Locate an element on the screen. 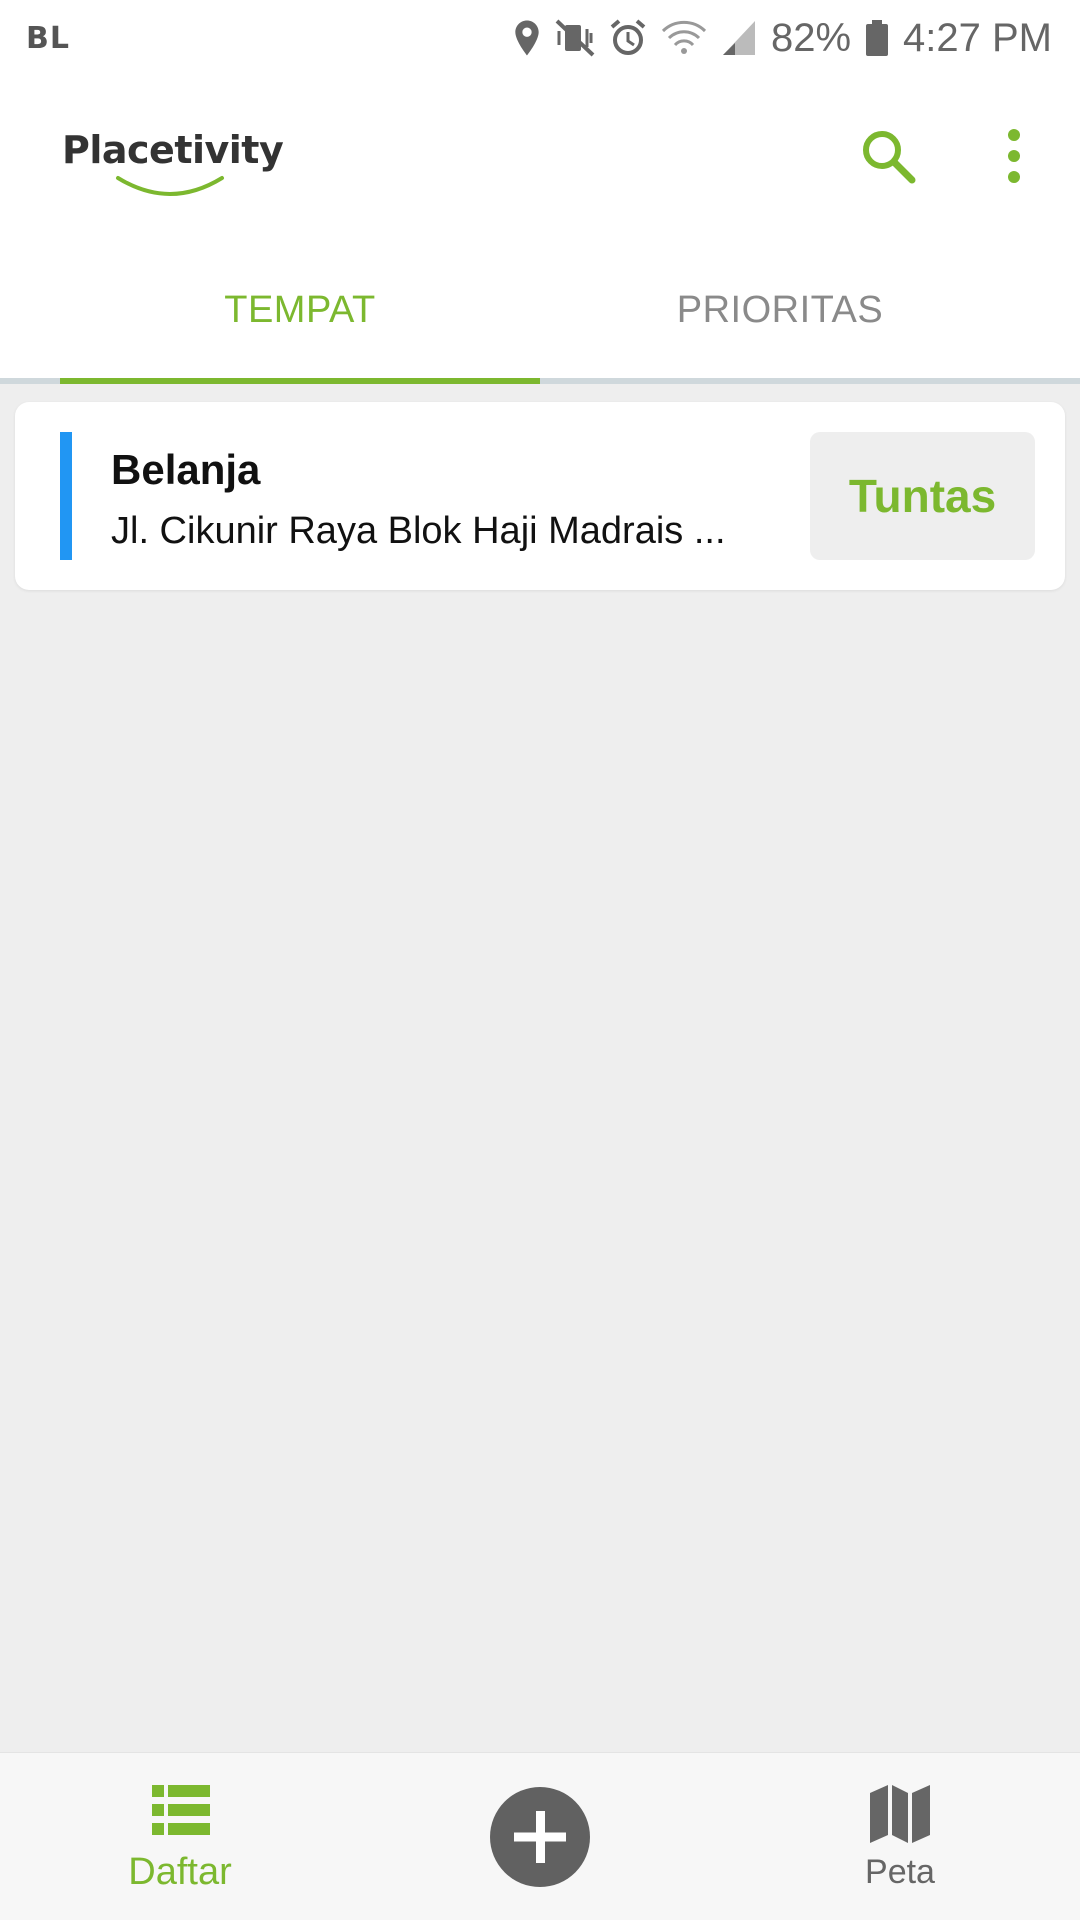 This screenshot has width=1080, height=1920. search-icon is located at coordinates (889, 157).